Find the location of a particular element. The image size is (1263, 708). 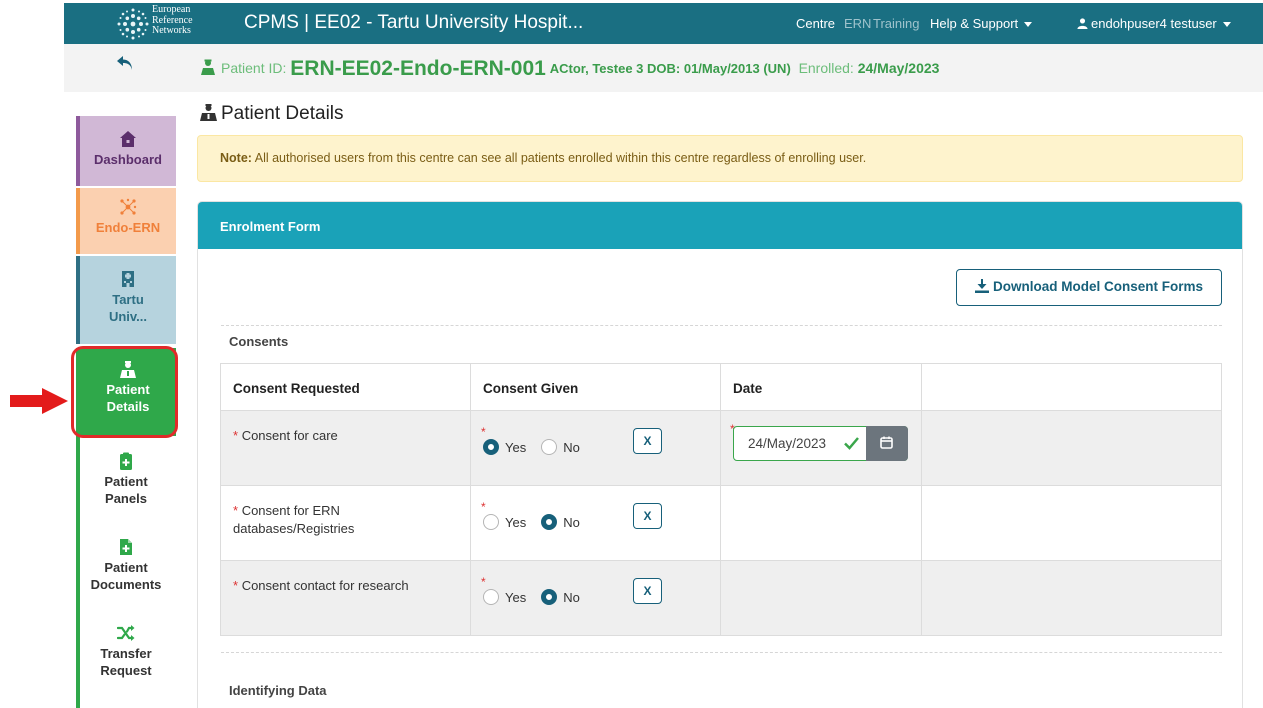

page-title: Patient Details is located at coordinates (272, 114).